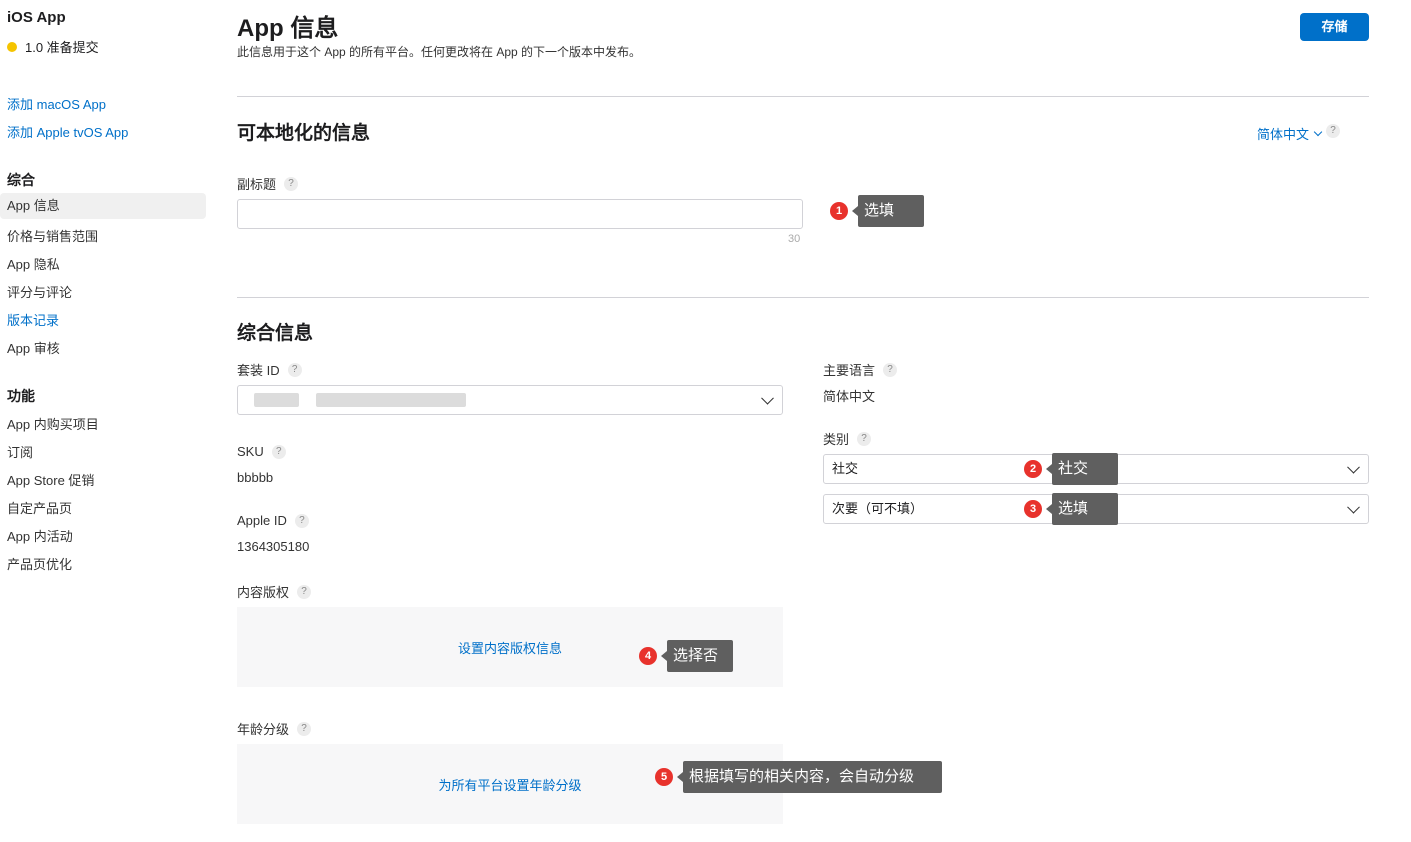 The image size is (1411, 842). What do you see at coordinates (1082, 469) in the screenshot?
I see `annotation-note: 社交` at bounding box center [1082, 469].